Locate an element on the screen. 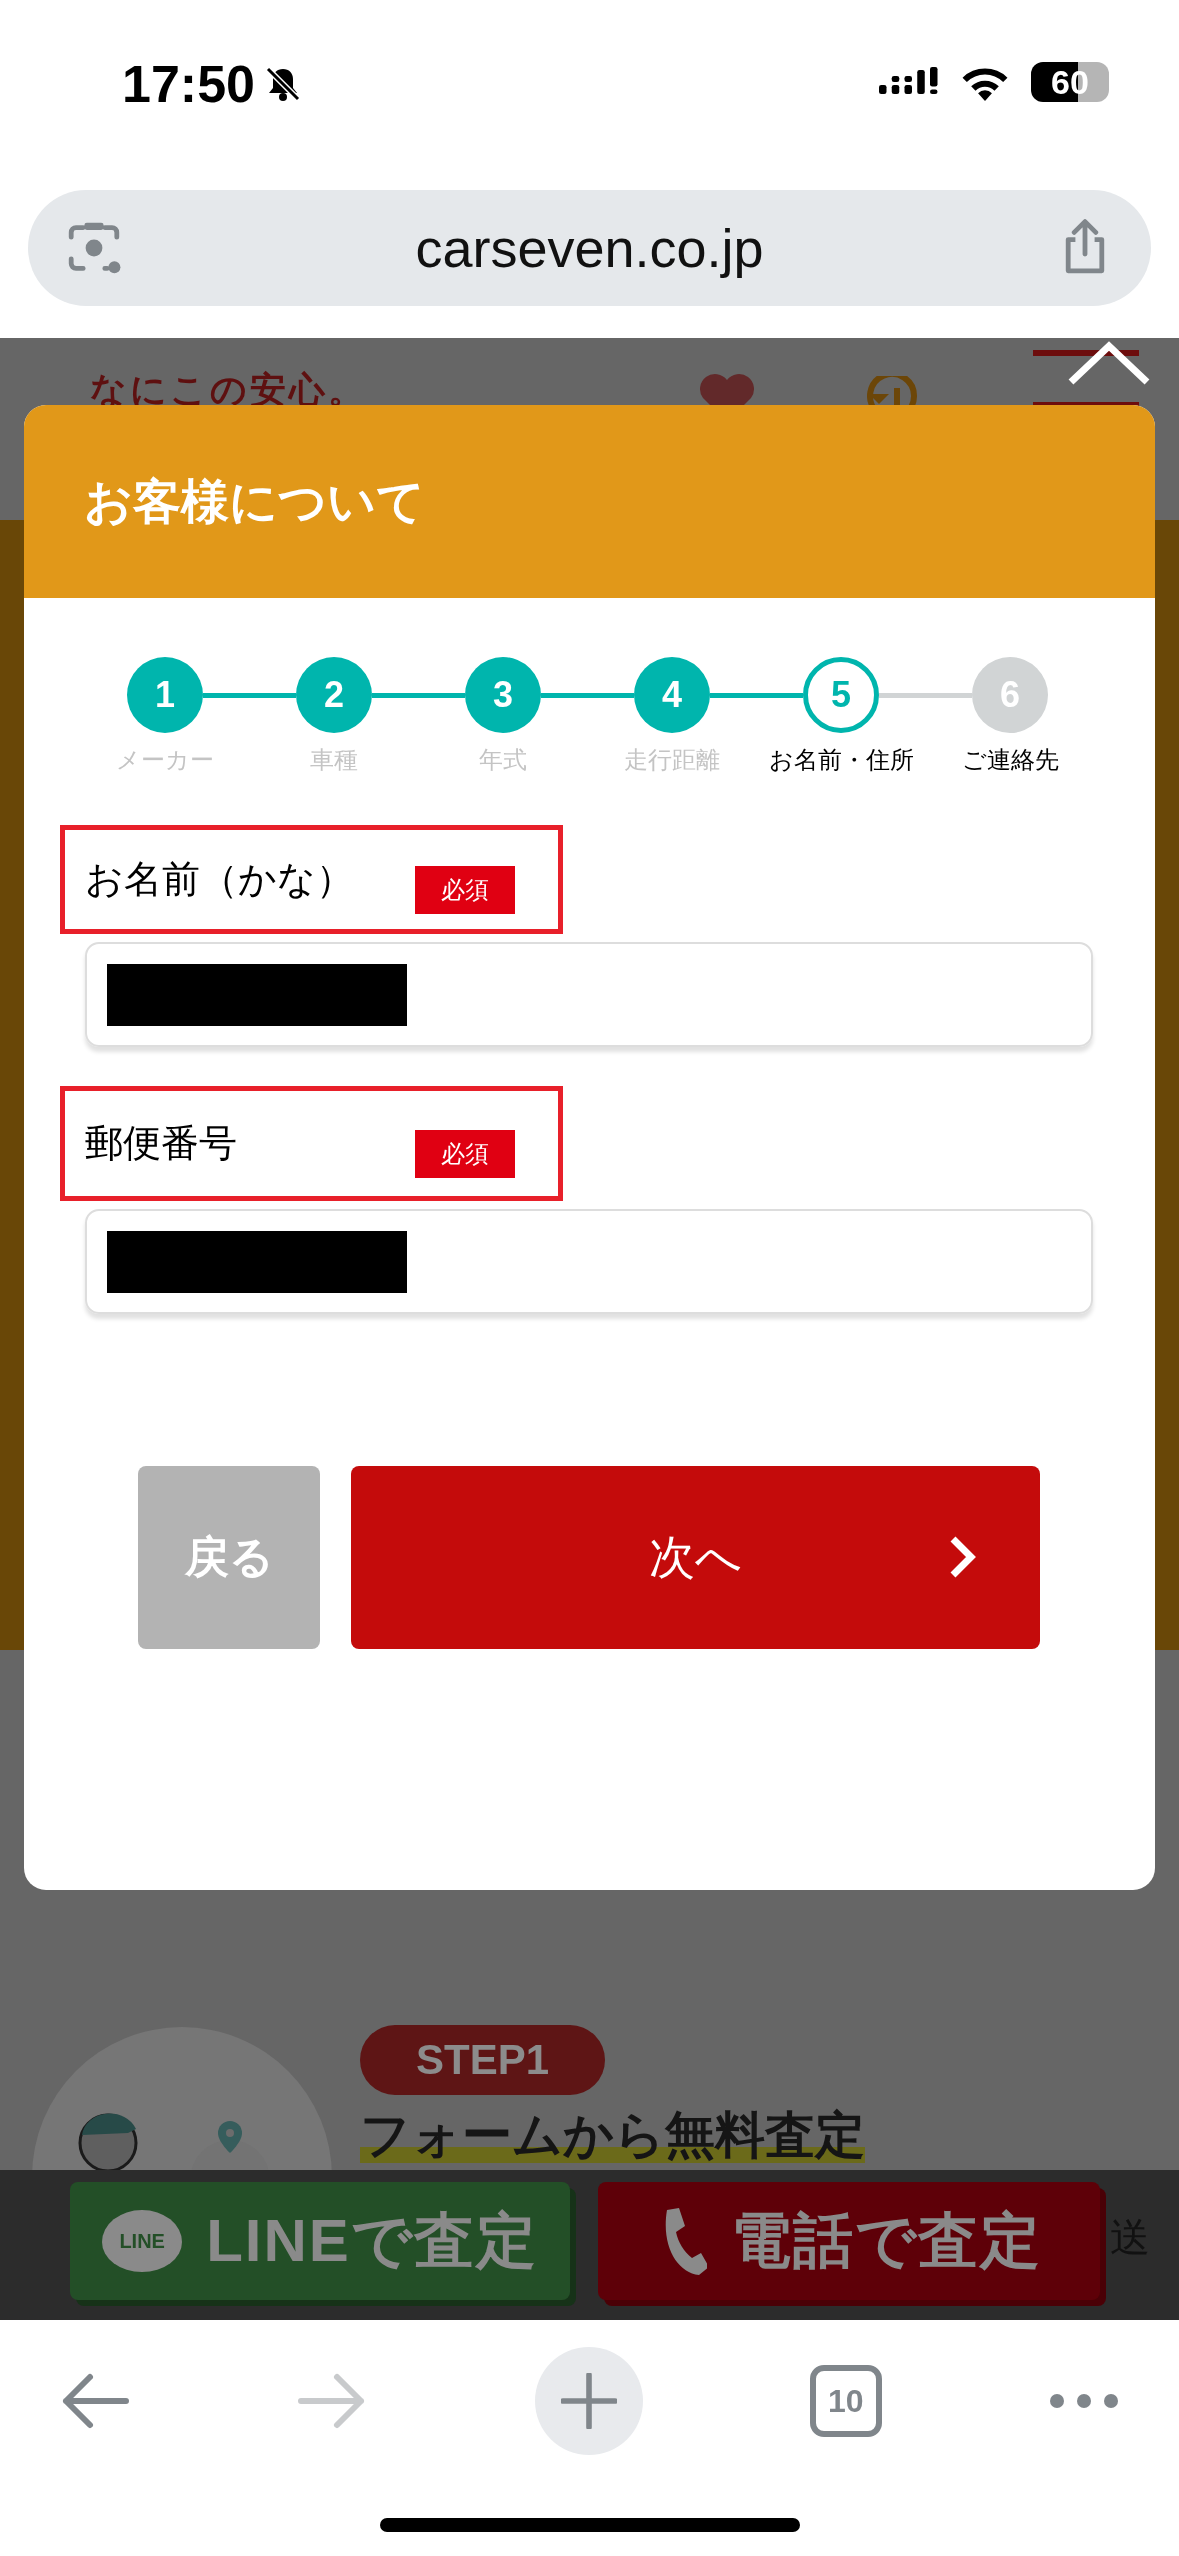  step-circle: 1 is located at coordinates (165, 695).